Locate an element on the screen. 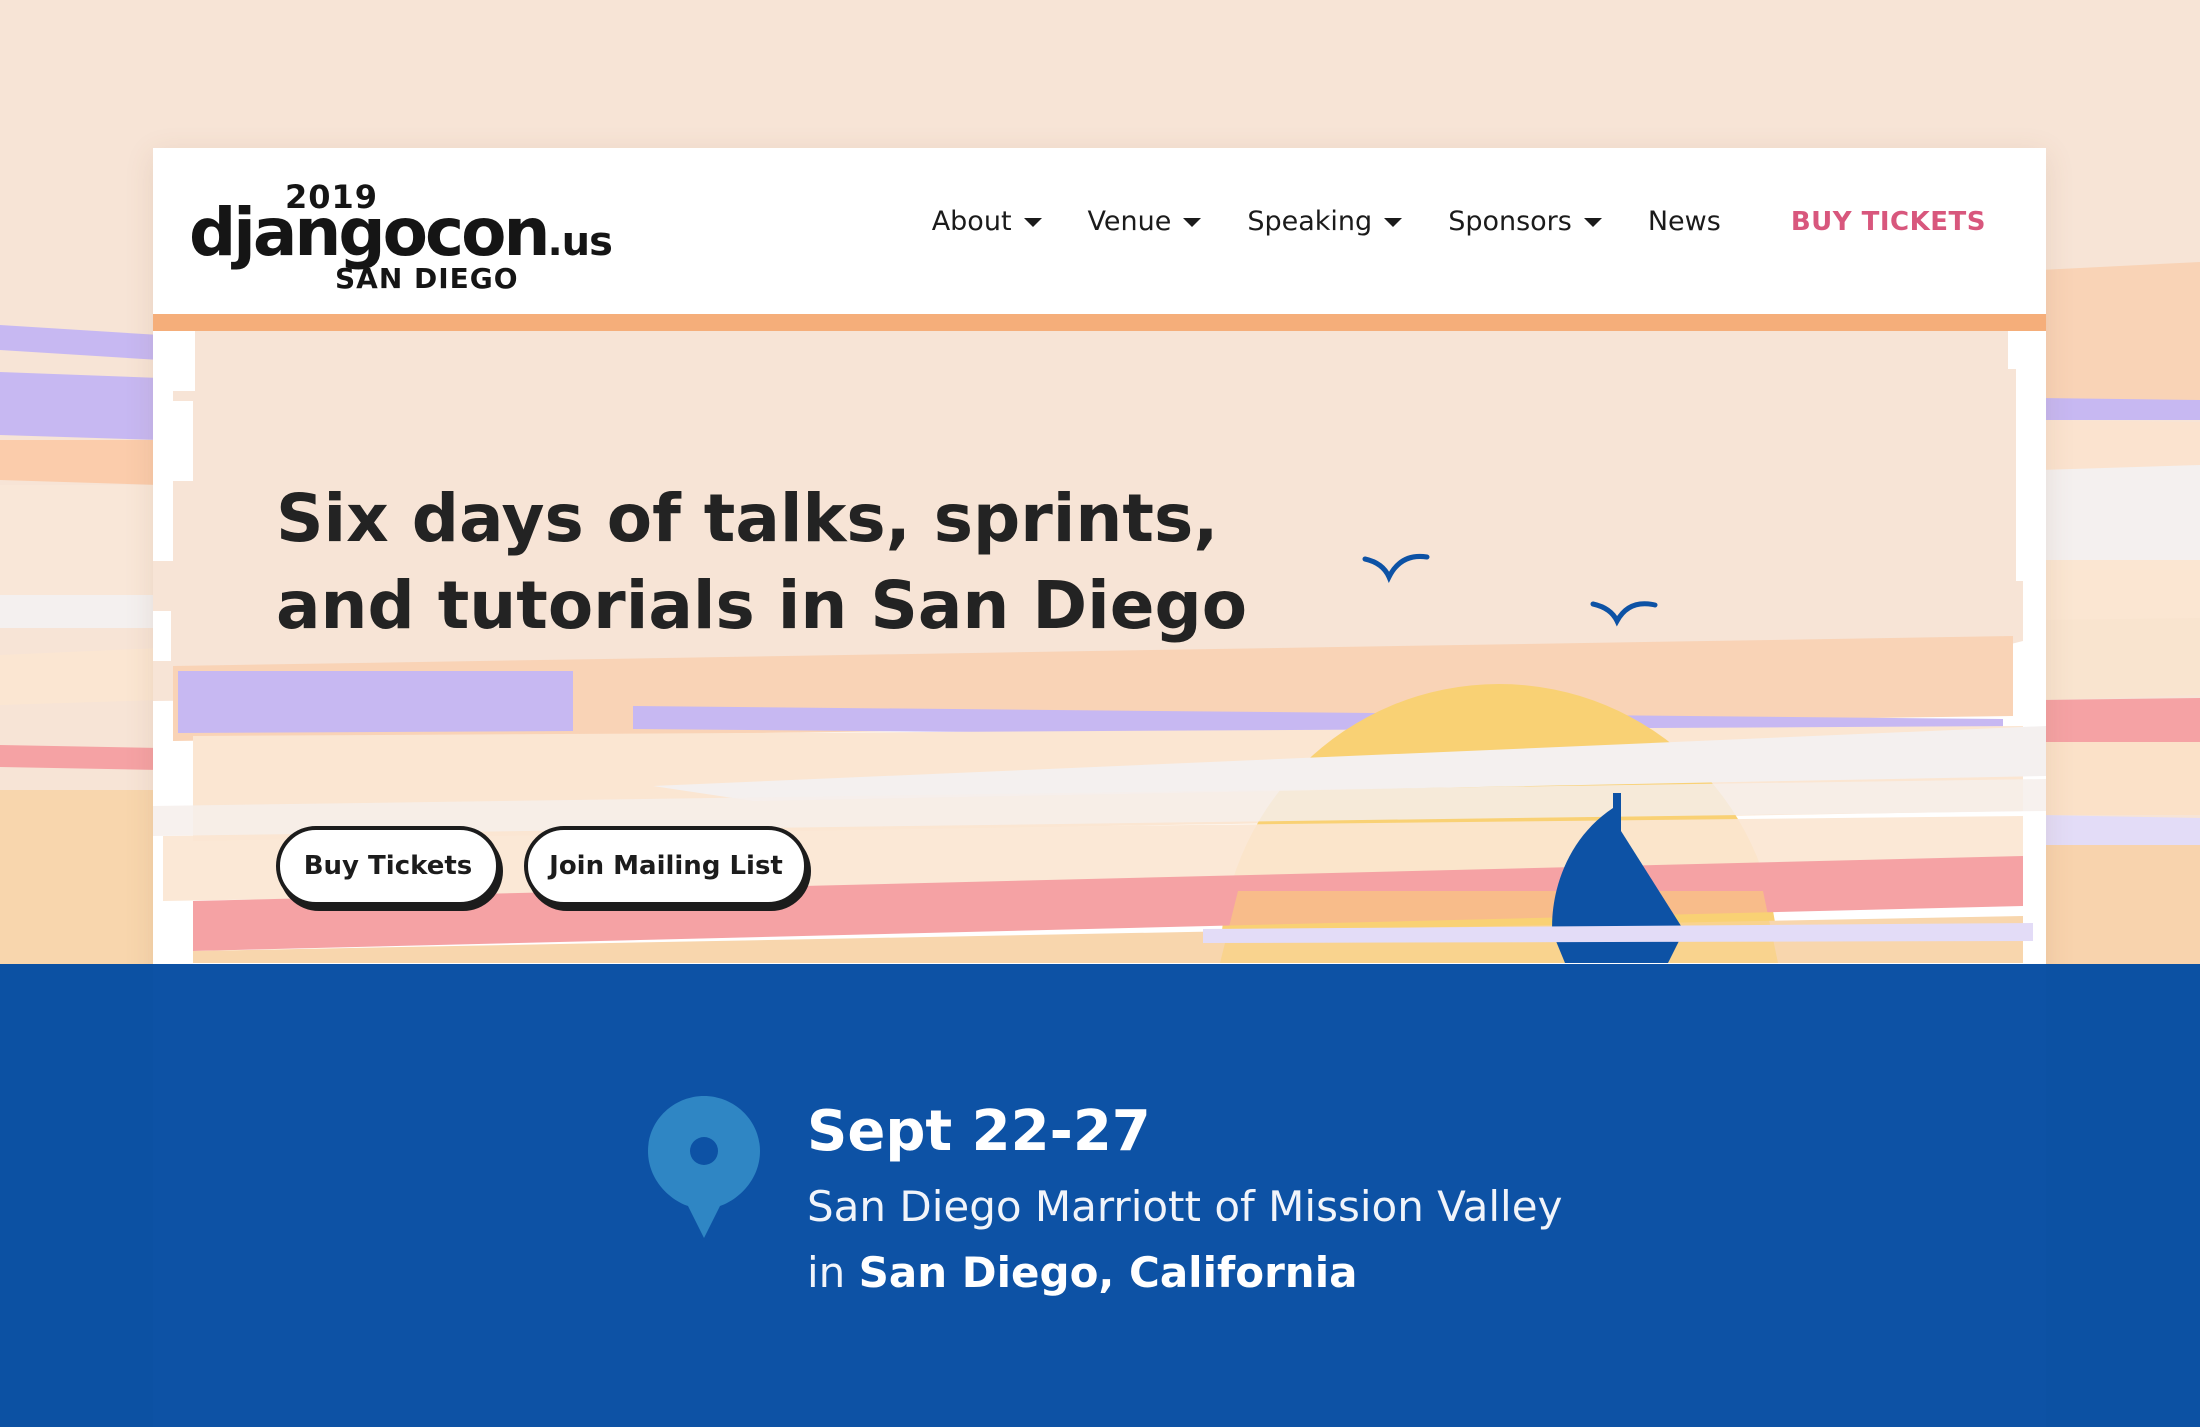 Image resolution: width=2200 pixels, height=1427 pixels. nav-item-speaking: Speaking is located at coordinates (1325, 221).